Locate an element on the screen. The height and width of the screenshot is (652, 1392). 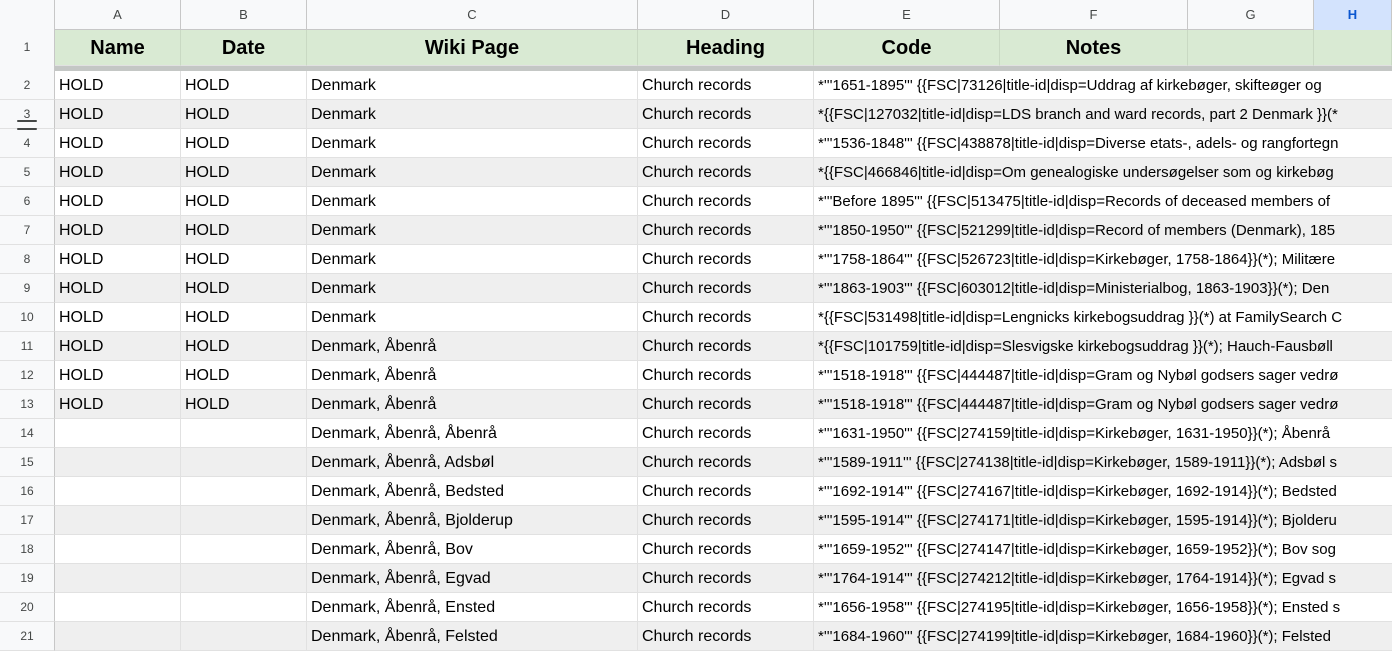
row-number: 1 is located at coordinates (27, 48).